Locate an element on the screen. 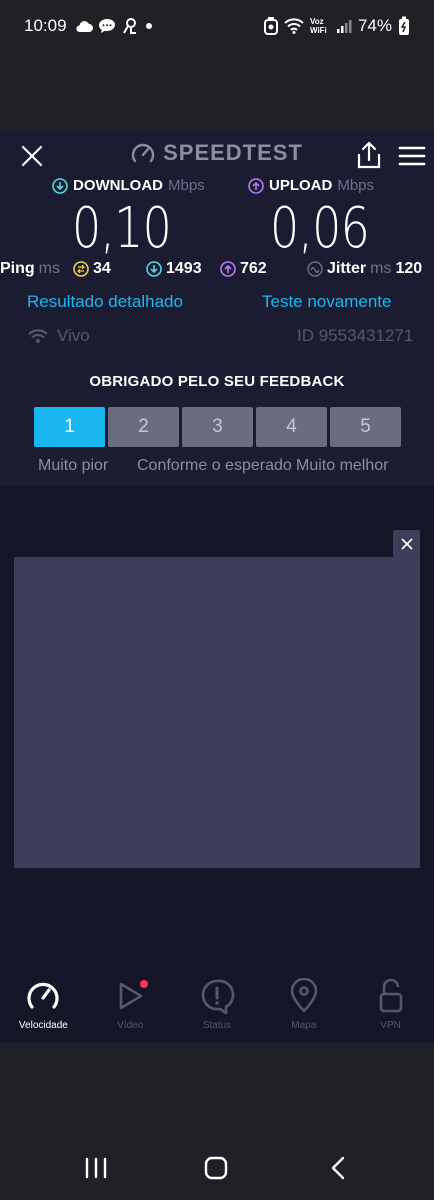  rating-button-4: 4 is located at coordinates (291, 427).